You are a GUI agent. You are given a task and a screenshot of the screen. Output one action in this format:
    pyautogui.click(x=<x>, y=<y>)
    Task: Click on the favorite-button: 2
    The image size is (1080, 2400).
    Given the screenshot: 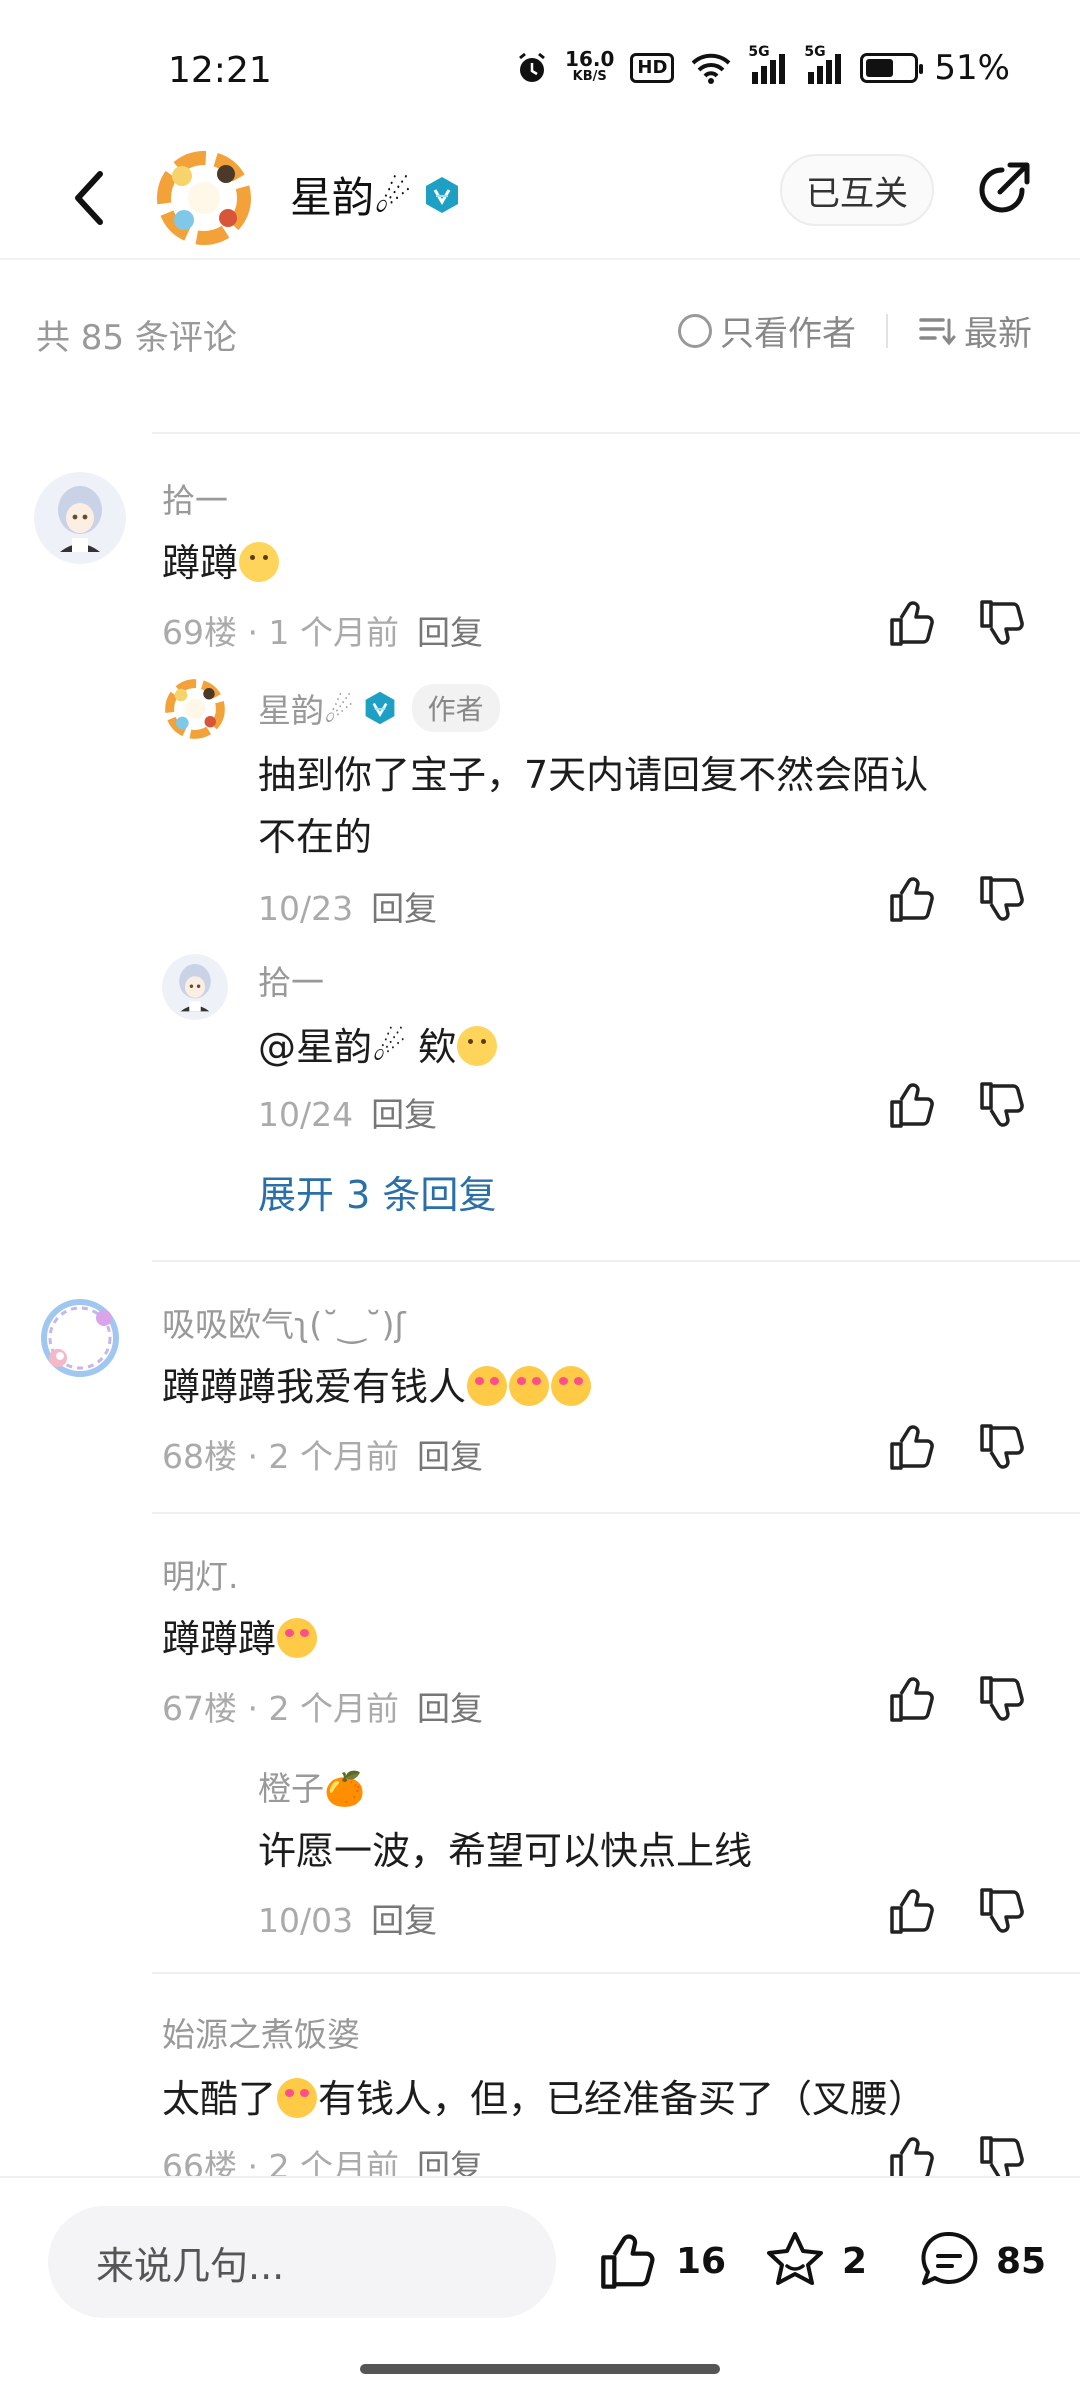 What is the action you would take?
    pyautogui.click(x=814, y=2261)
    